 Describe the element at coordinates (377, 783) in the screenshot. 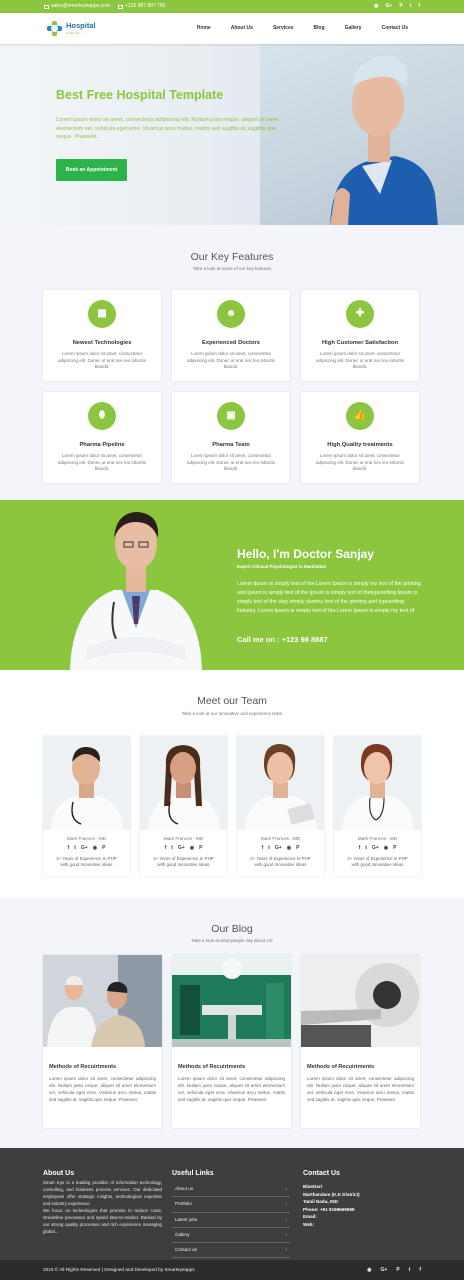

I see `team-member-photo` at that location.